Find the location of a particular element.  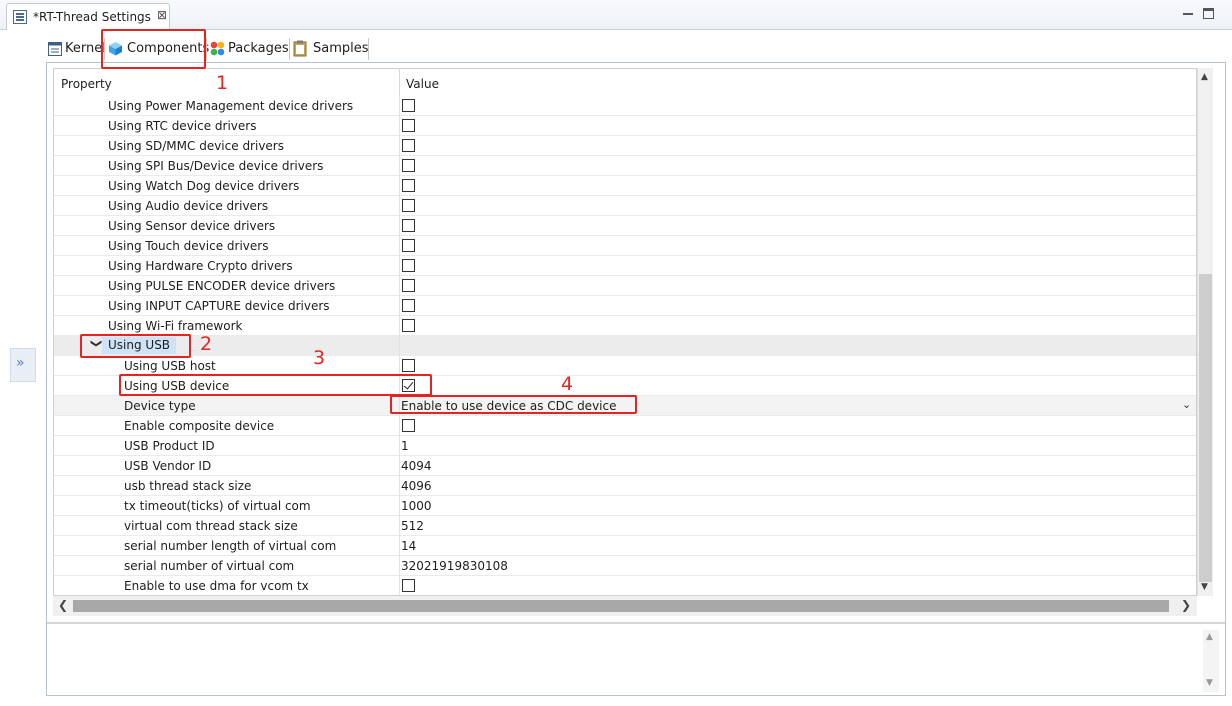

table-row: Using Power Management device drivers is located at coordinates (625, 106).